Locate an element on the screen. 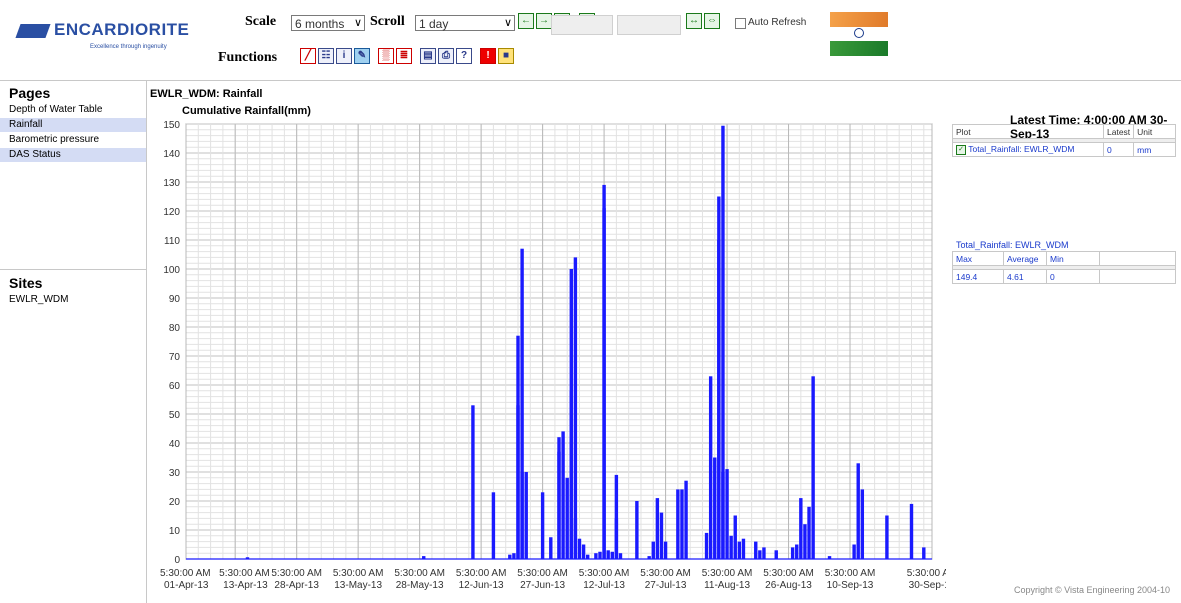 The image size is (1181, 603). scale-value: 6 months is located at coordinates (320, 24).